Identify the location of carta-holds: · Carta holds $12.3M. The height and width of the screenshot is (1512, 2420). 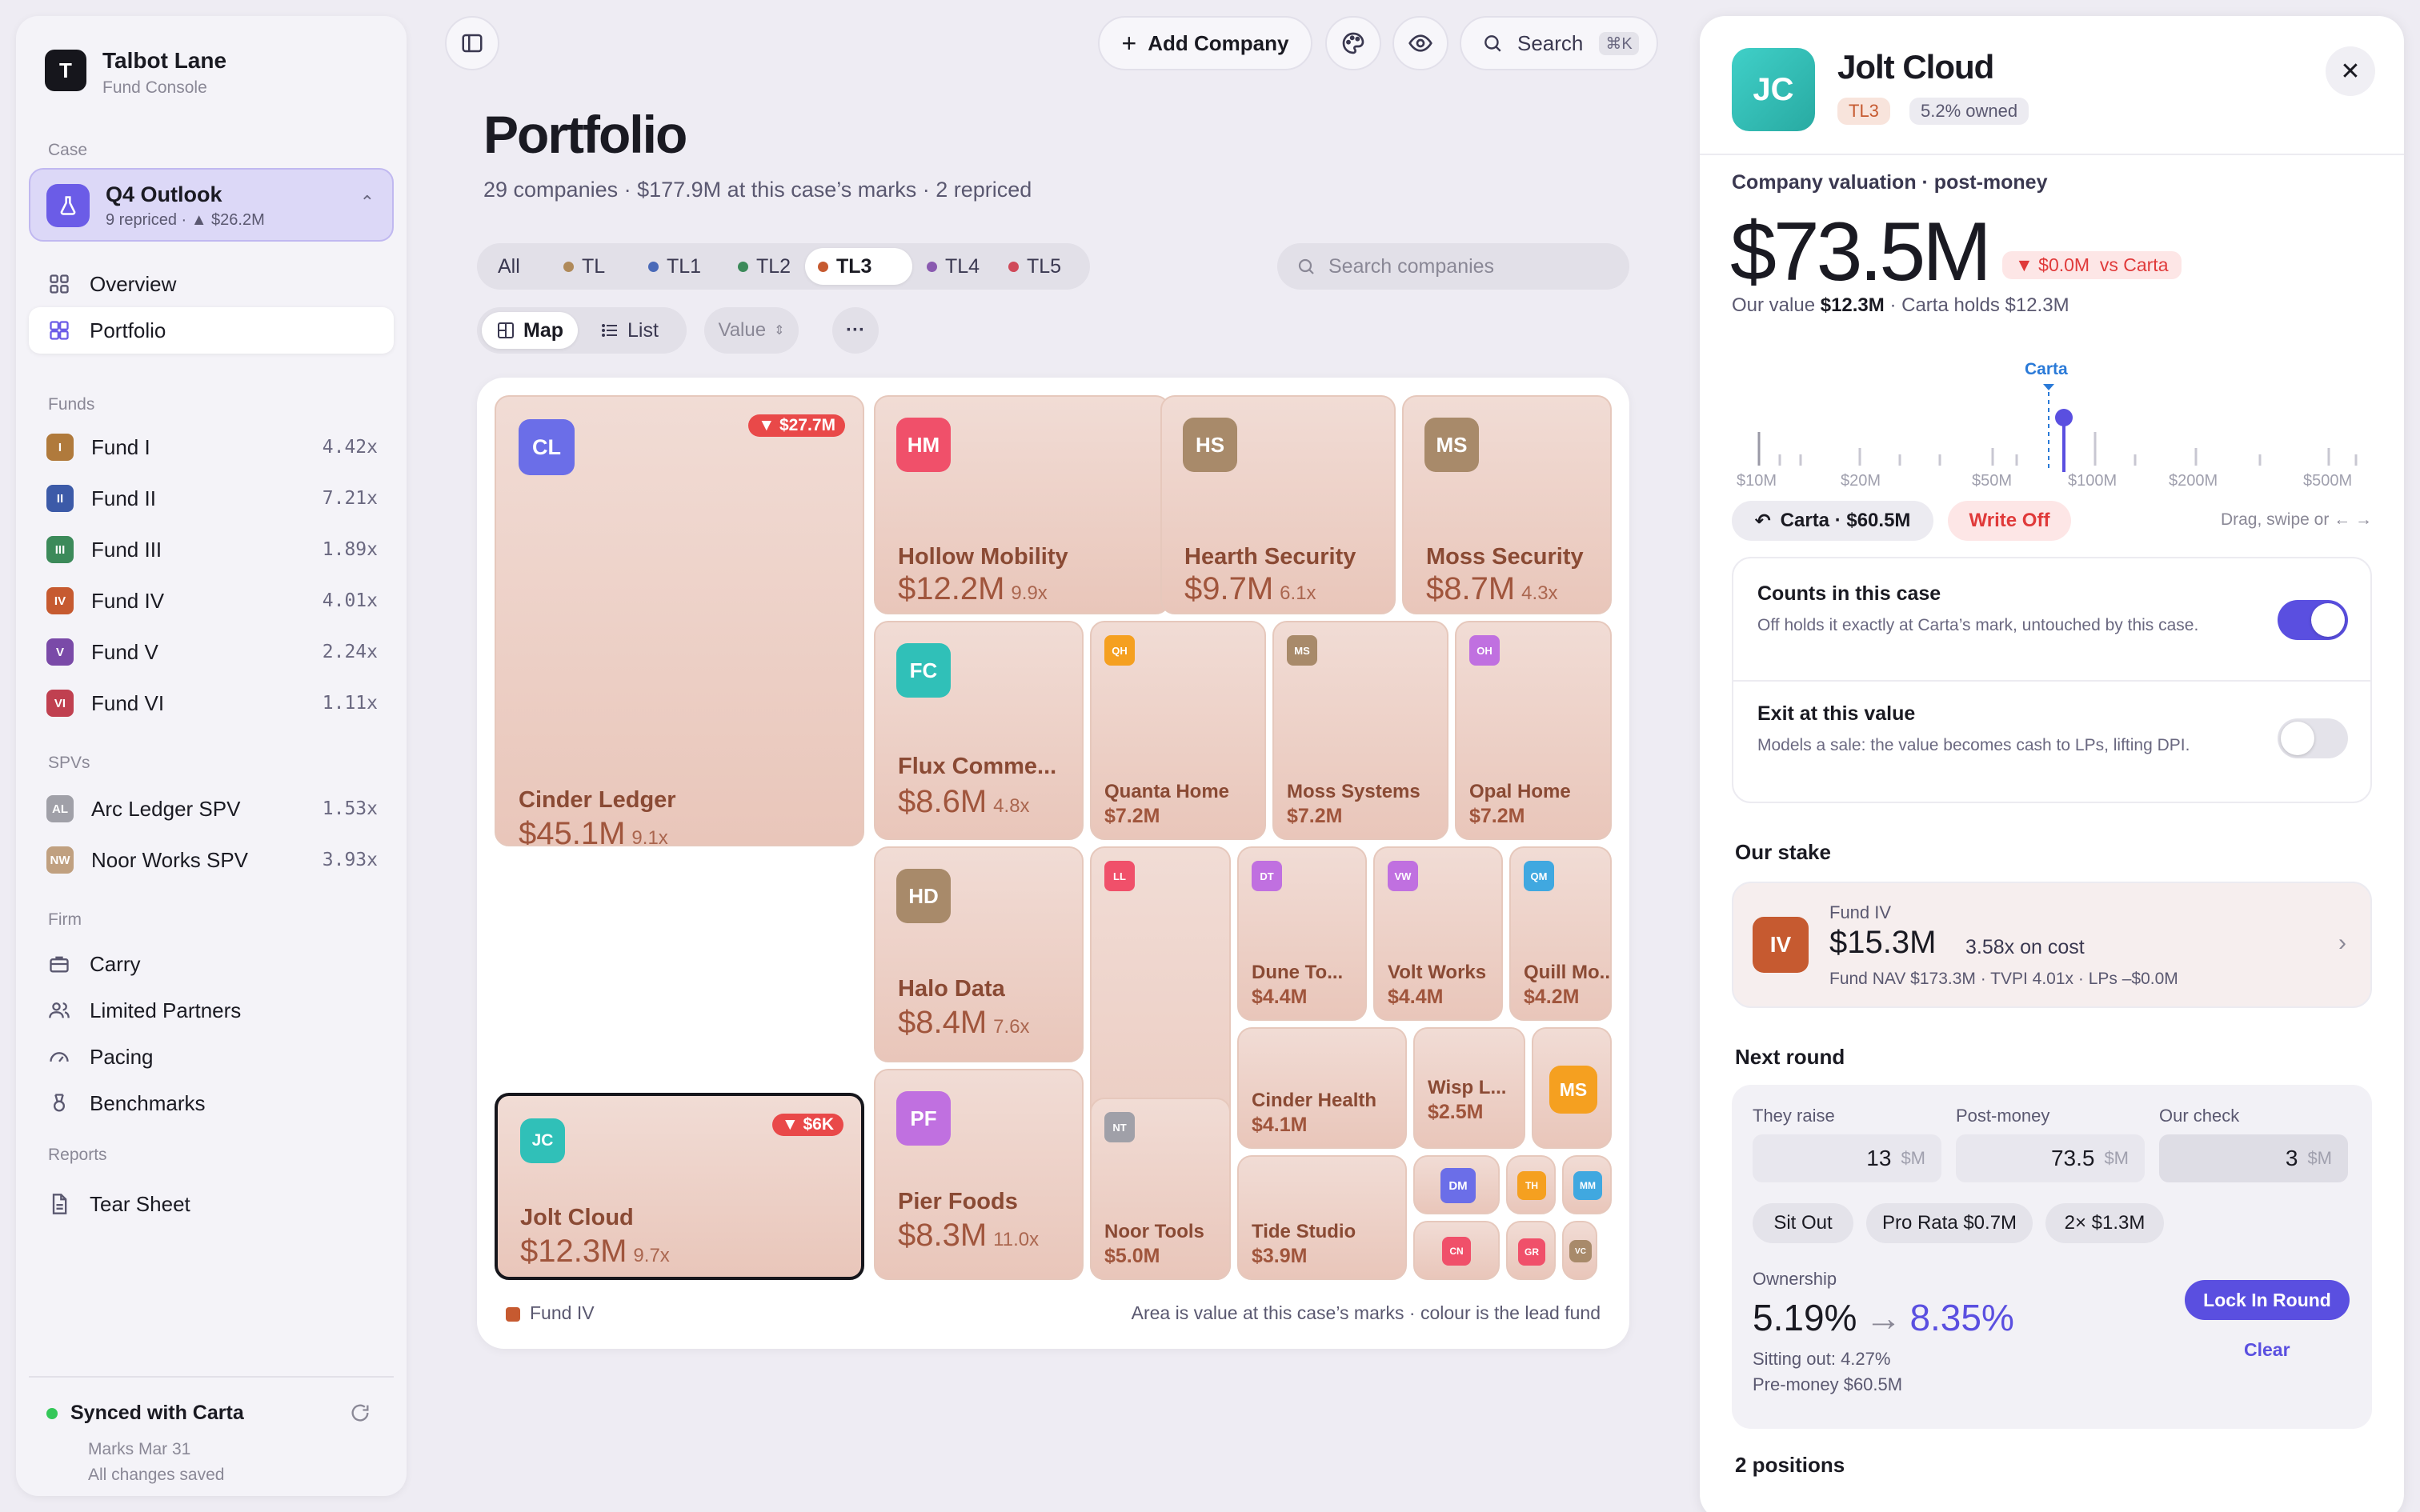
(1976, 305).